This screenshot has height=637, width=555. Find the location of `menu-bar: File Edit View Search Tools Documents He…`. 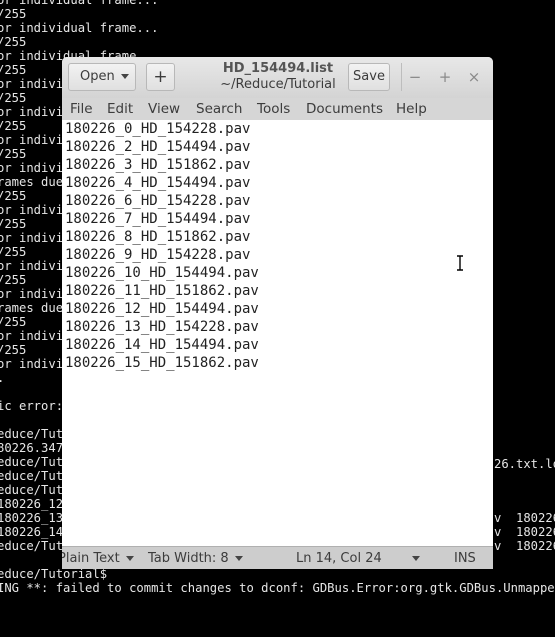

menu-bar: File Edit View Search Tools Documents He… is located at coordinates (277, 109).